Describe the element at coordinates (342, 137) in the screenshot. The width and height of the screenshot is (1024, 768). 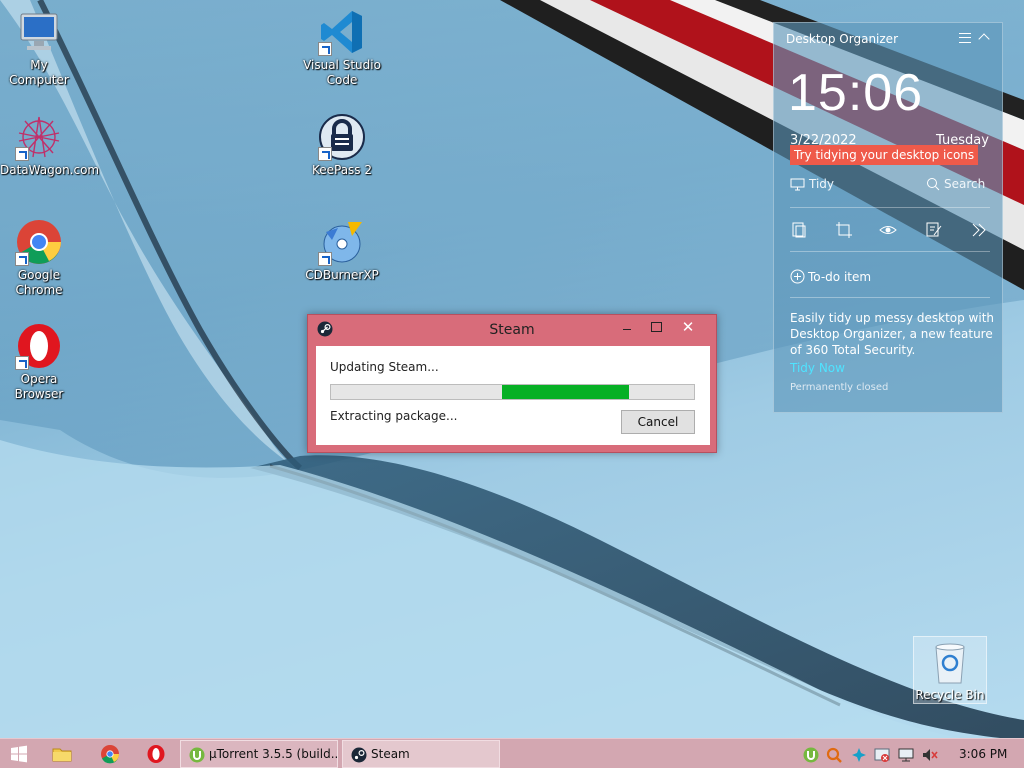
I see `keepass-icon` at that location.